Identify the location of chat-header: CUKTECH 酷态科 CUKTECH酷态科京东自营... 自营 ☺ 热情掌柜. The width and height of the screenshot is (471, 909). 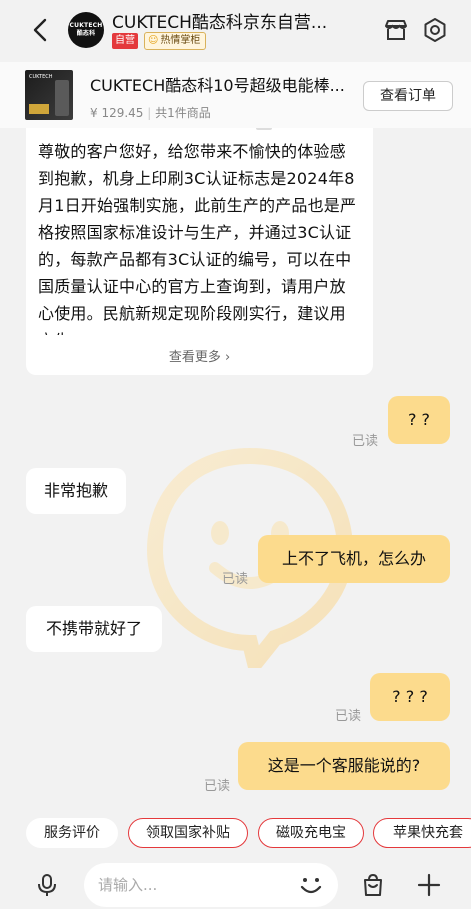
(235, 31).